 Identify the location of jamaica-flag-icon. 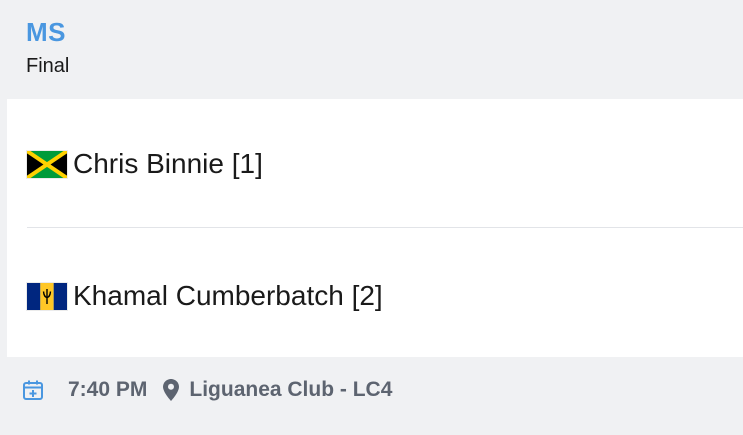
(47, 164).